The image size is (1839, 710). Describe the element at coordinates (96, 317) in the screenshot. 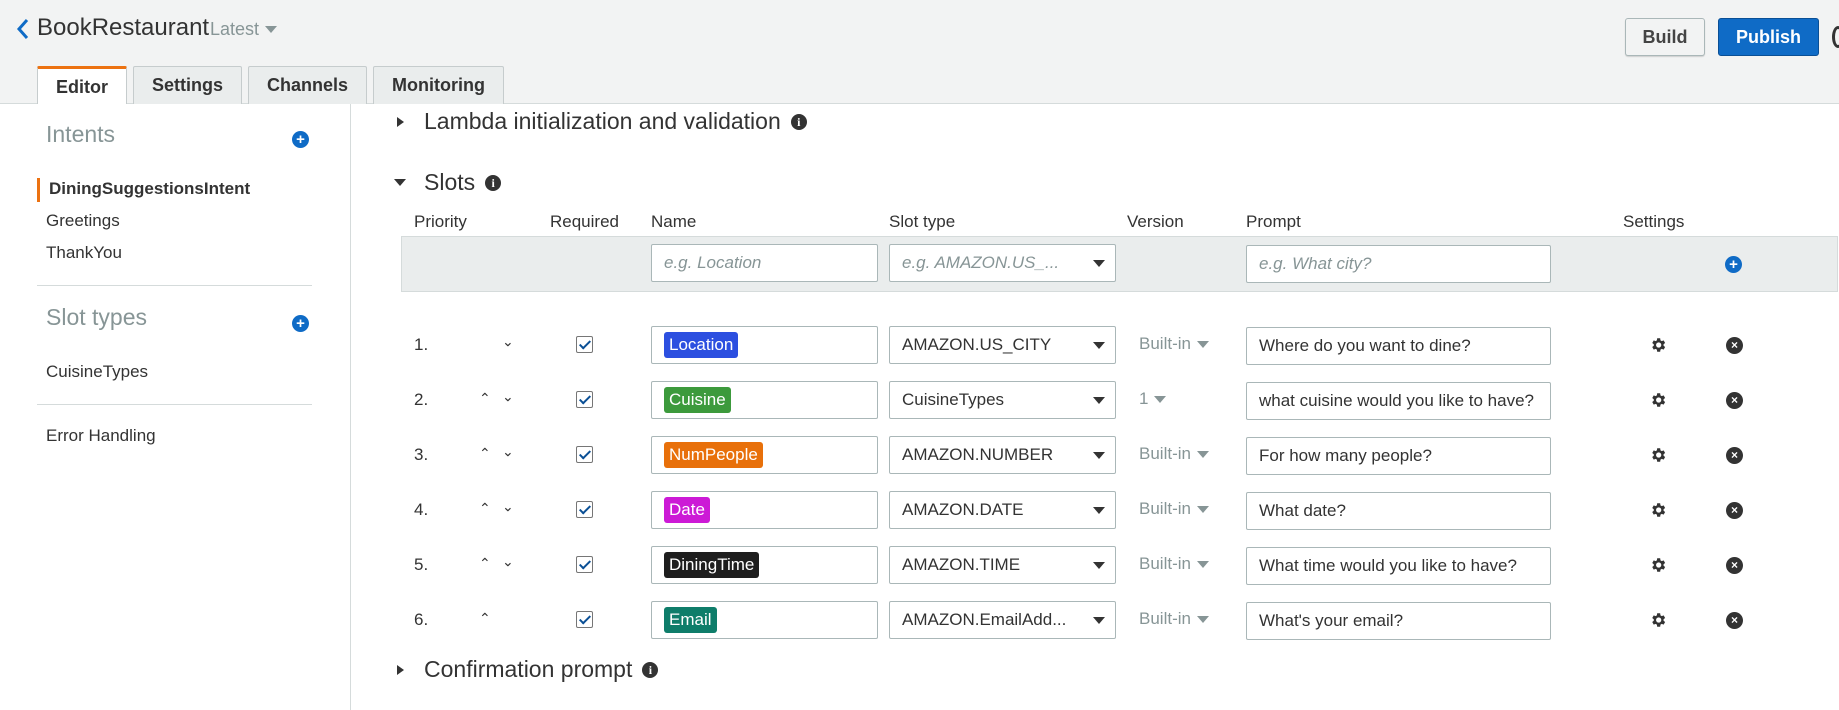

I see `slot-types-heading: Slot types` at that location.